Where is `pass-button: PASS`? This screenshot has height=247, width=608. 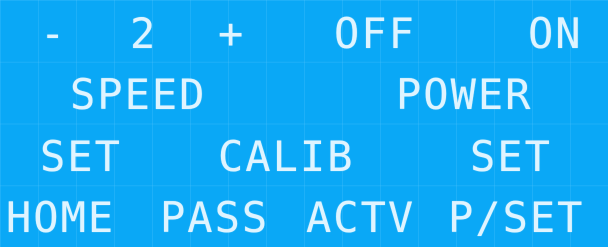 pass-button: PASS is located at coordinates (214, 218).